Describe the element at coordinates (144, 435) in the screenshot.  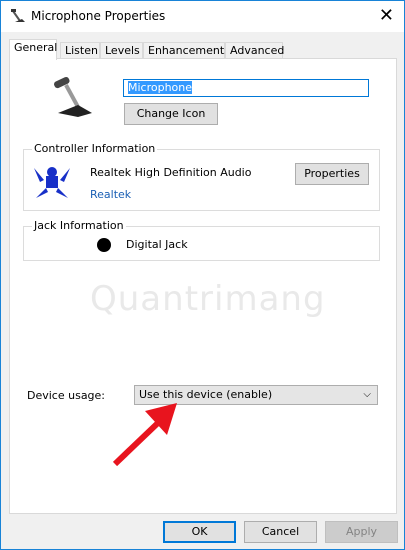
I see `red-arrow-annotation` at that location.